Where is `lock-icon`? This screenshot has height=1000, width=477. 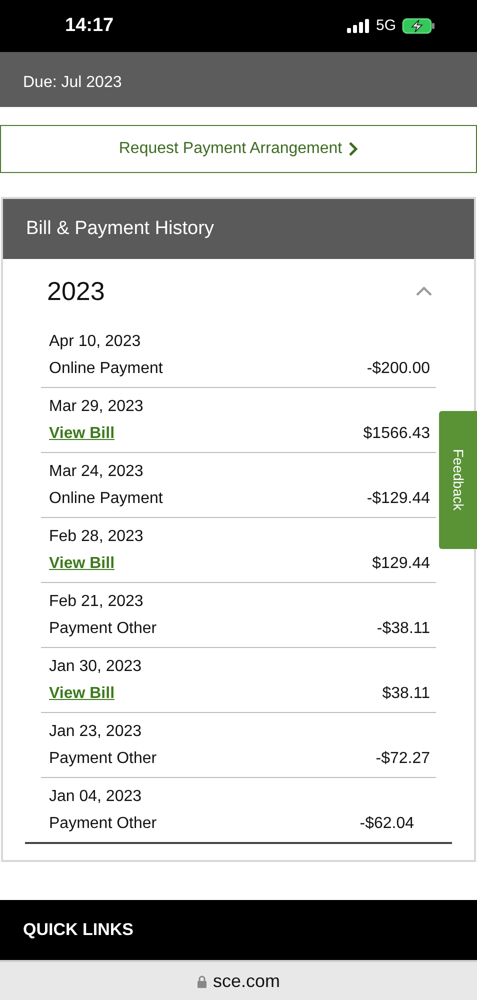 lock-icon is located at coordinates (201, 981).